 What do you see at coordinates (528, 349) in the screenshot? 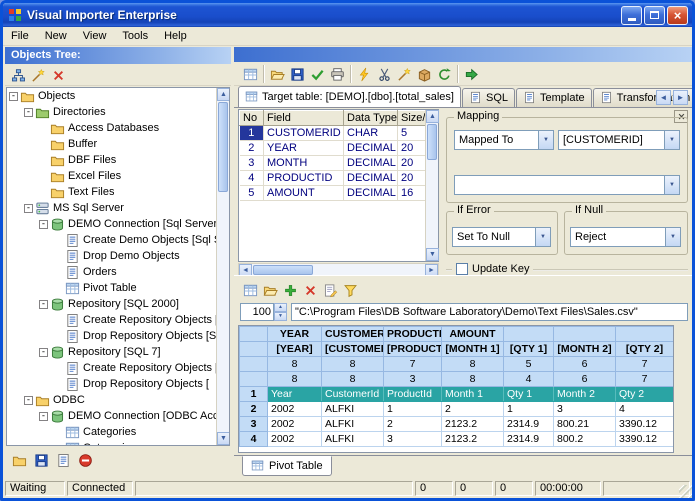
I see `preview-header-cell: [QTY 1]` at bounding box center [528, 349].